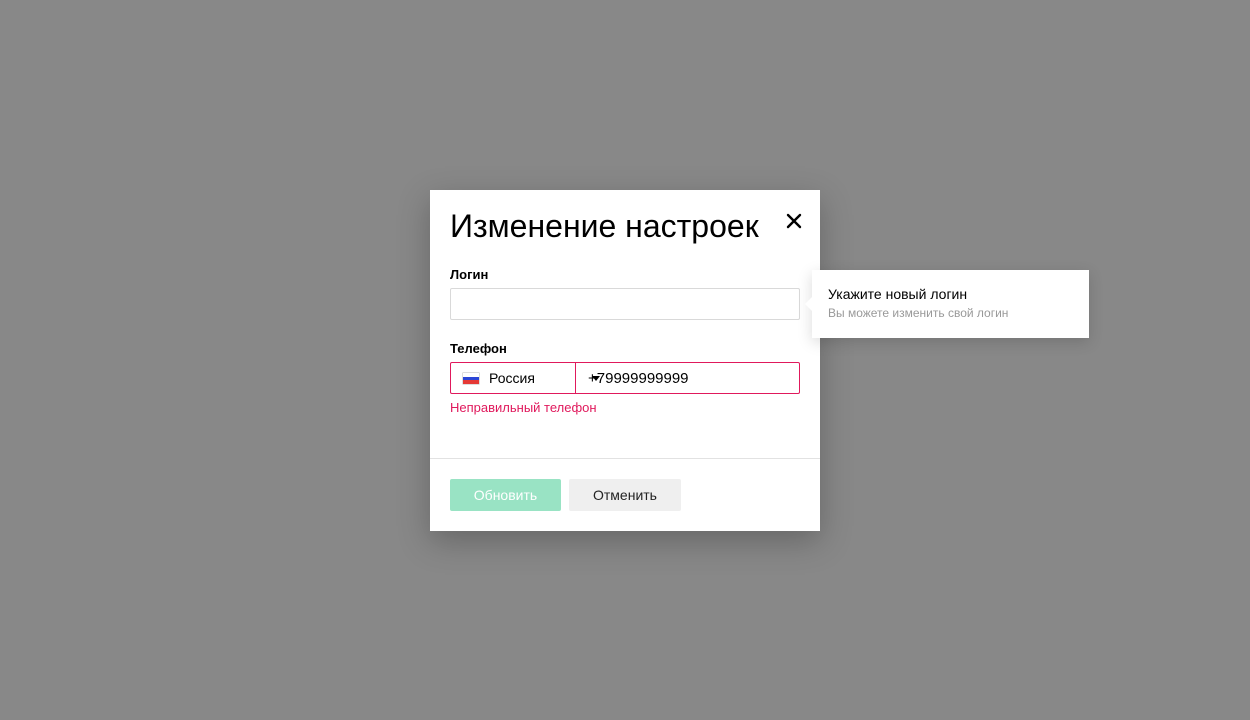  I want to click on phone-input, so click(687, 378).